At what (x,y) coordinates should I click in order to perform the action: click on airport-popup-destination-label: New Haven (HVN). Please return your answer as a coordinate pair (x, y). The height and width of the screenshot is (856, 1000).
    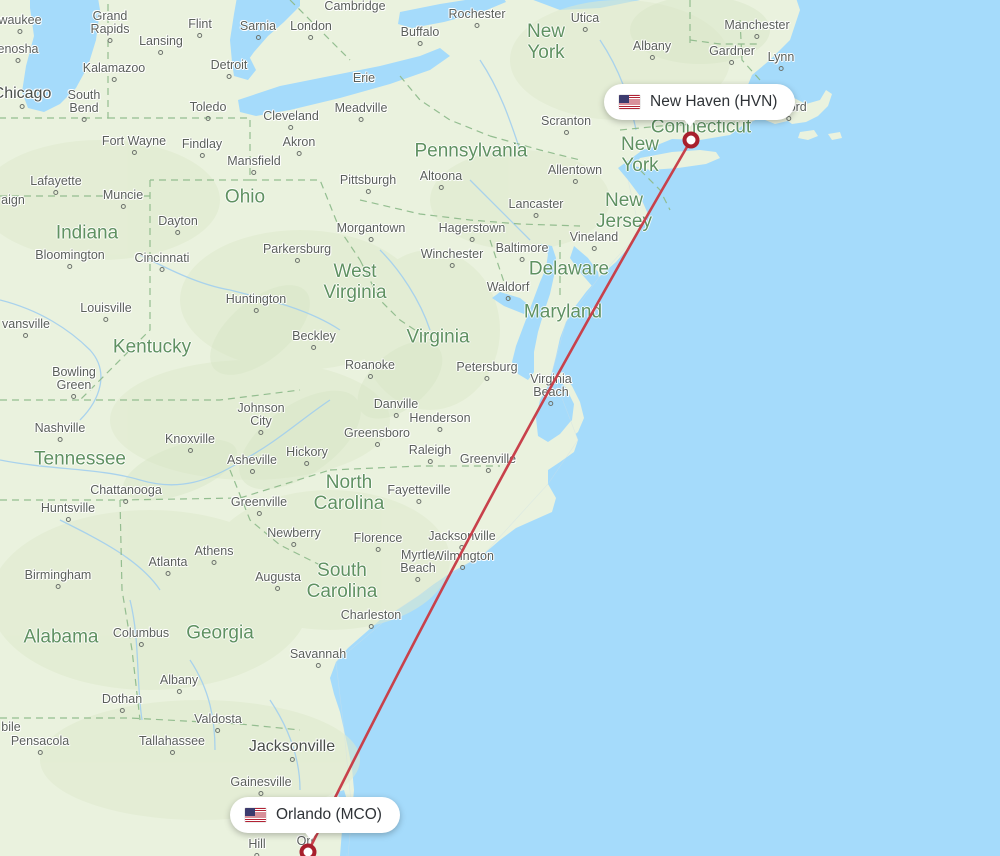
    Looking at the image, I should click on (714, 101).